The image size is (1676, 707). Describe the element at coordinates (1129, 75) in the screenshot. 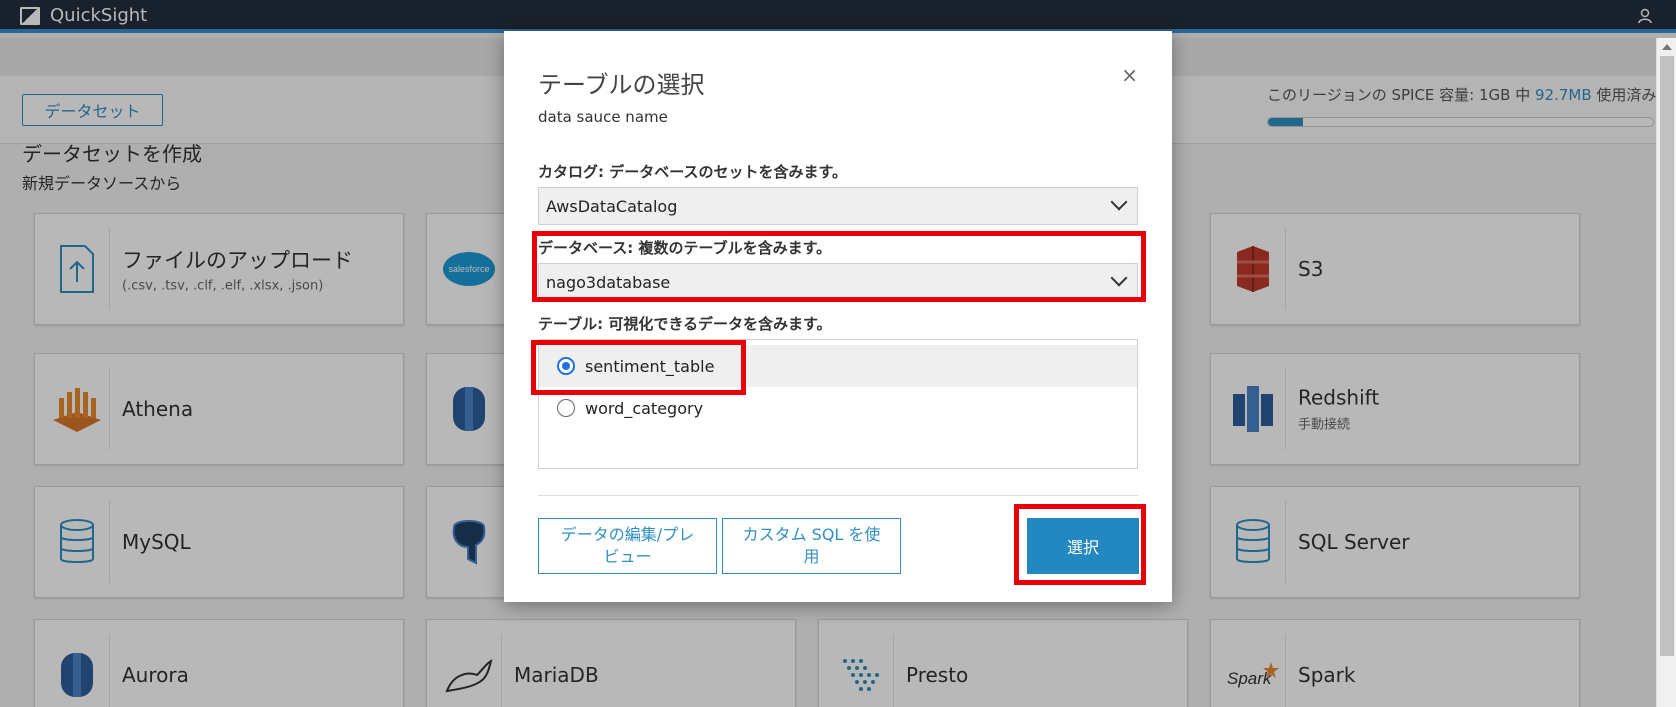

I see `close-icon: ×` at that location.